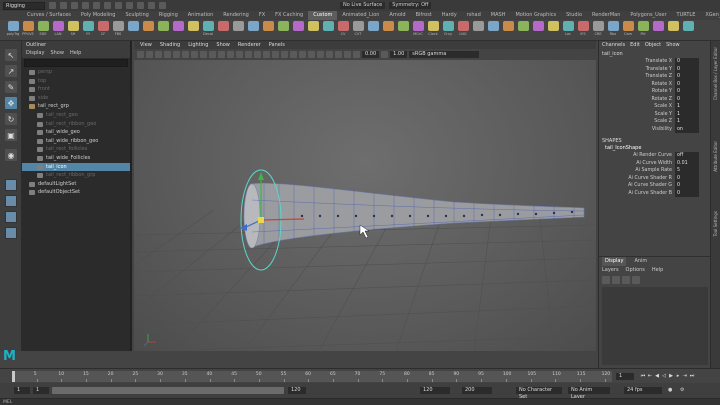  What do you see at coordinates (118, 5) in the screenshot?
I see `select-object-icon` at bounding box center [118, 5].